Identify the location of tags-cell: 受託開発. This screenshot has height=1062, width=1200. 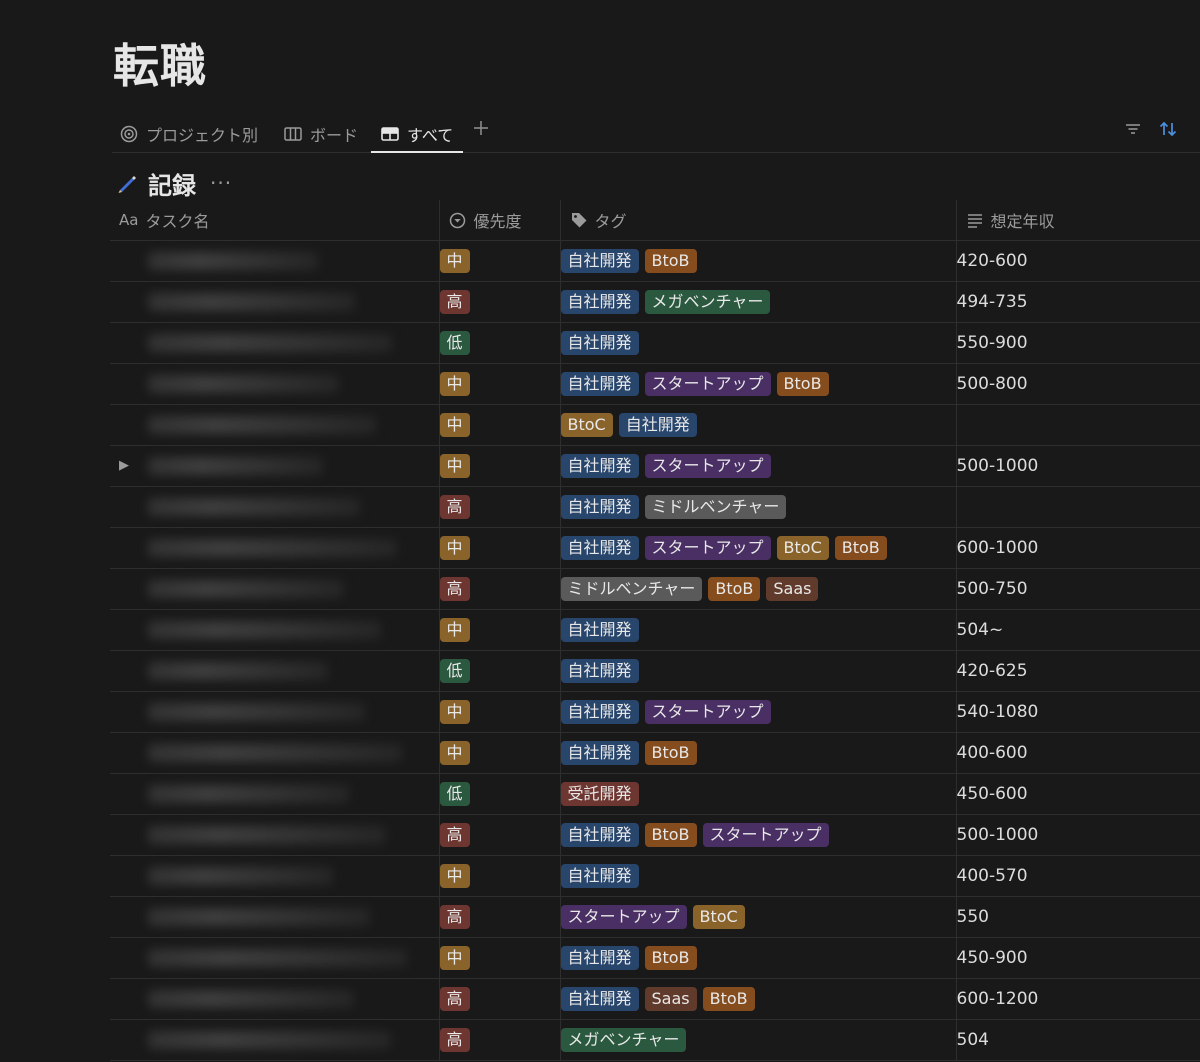
(758, 794).